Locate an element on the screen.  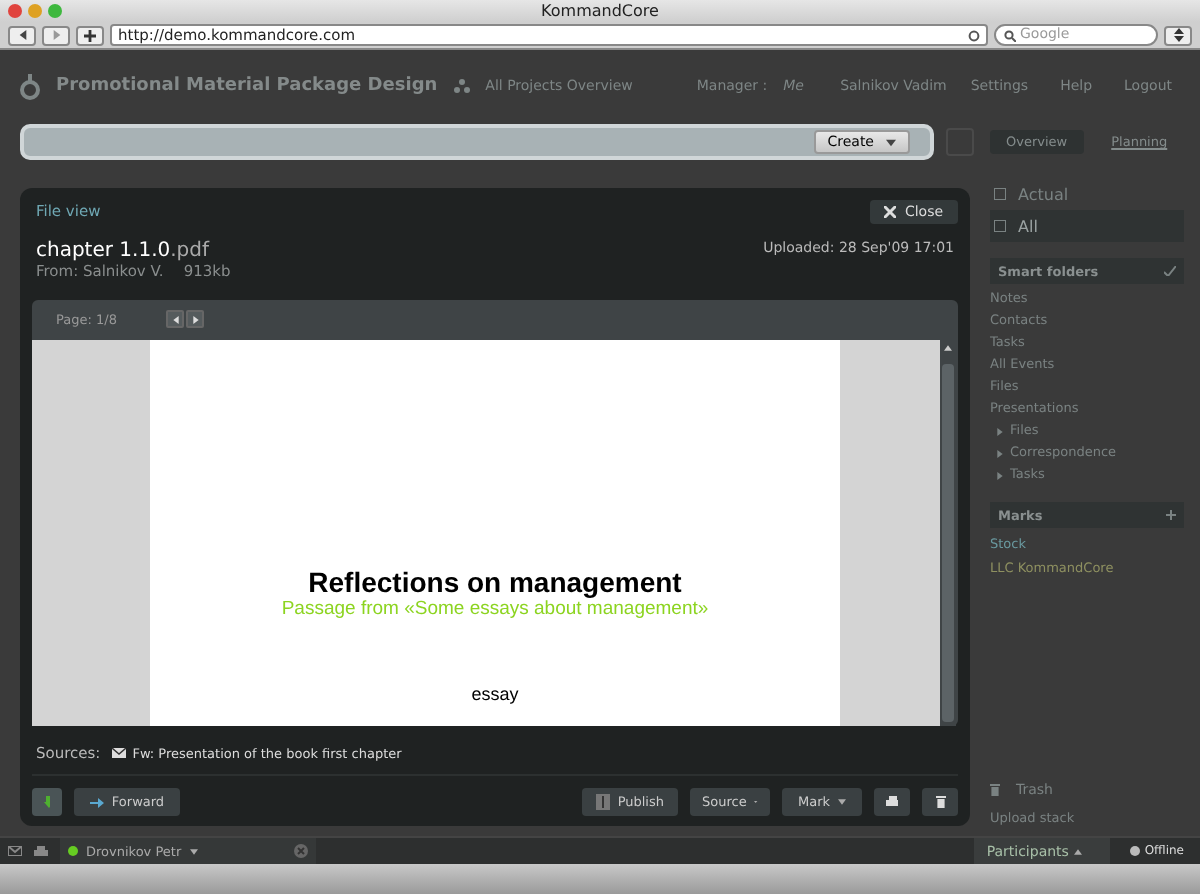
document-title: Reflections on management is located at coordinates (495, 581).